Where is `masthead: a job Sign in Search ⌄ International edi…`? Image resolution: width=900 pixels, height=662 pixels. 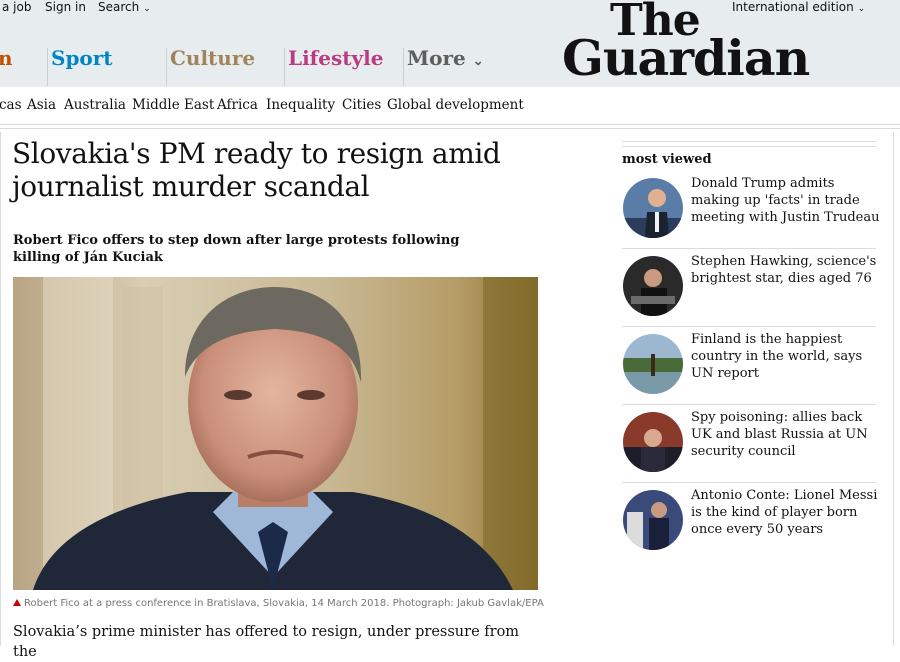
masthead: a job Sign in Search ⌄ International edi… is located at coordinates (450, 43).